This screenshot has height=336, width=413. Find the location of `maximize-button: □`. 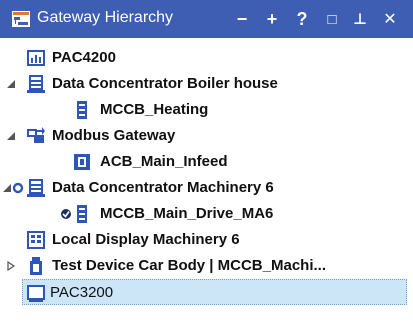

maximize-button: □ is located at coordinates (332, 19).